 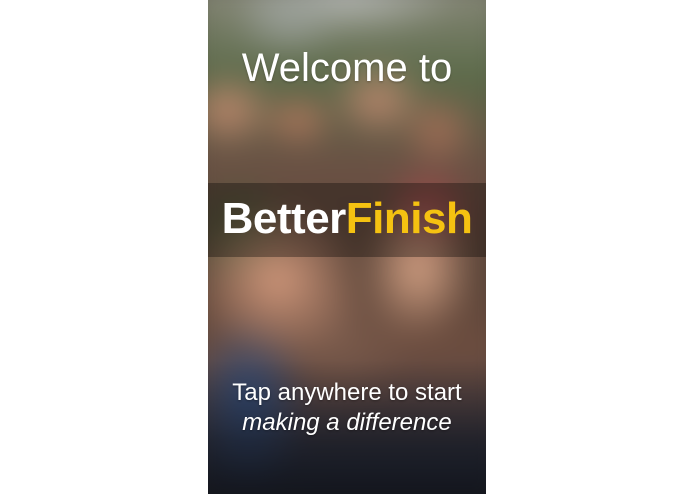 What do you see at coordinates (284, 218) in the screenshot?
I see `brand-part-better: Better` at bounding box center [284, 218].